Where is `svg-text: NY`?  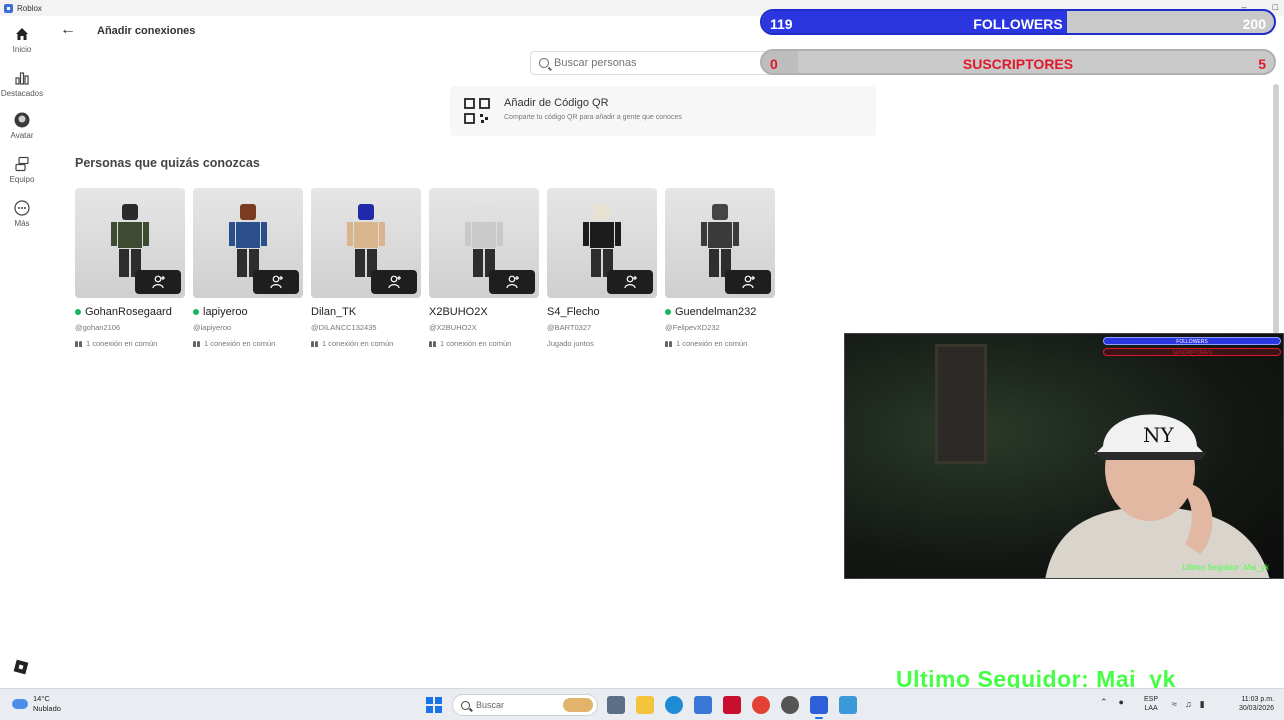
svg-text: NY is located at coordinates (1159, 435).